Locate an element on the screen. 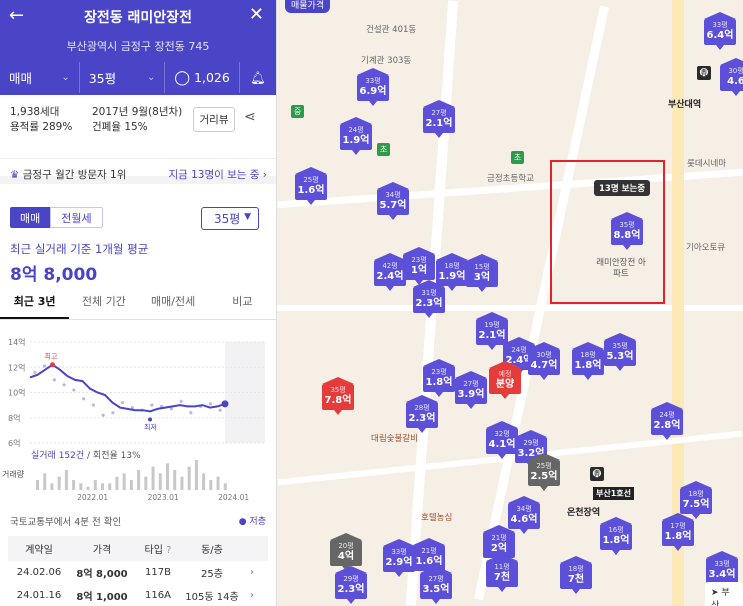 The image size is (743, 606). price-marker: 20평 4억 is located at coordinates (346, 552).